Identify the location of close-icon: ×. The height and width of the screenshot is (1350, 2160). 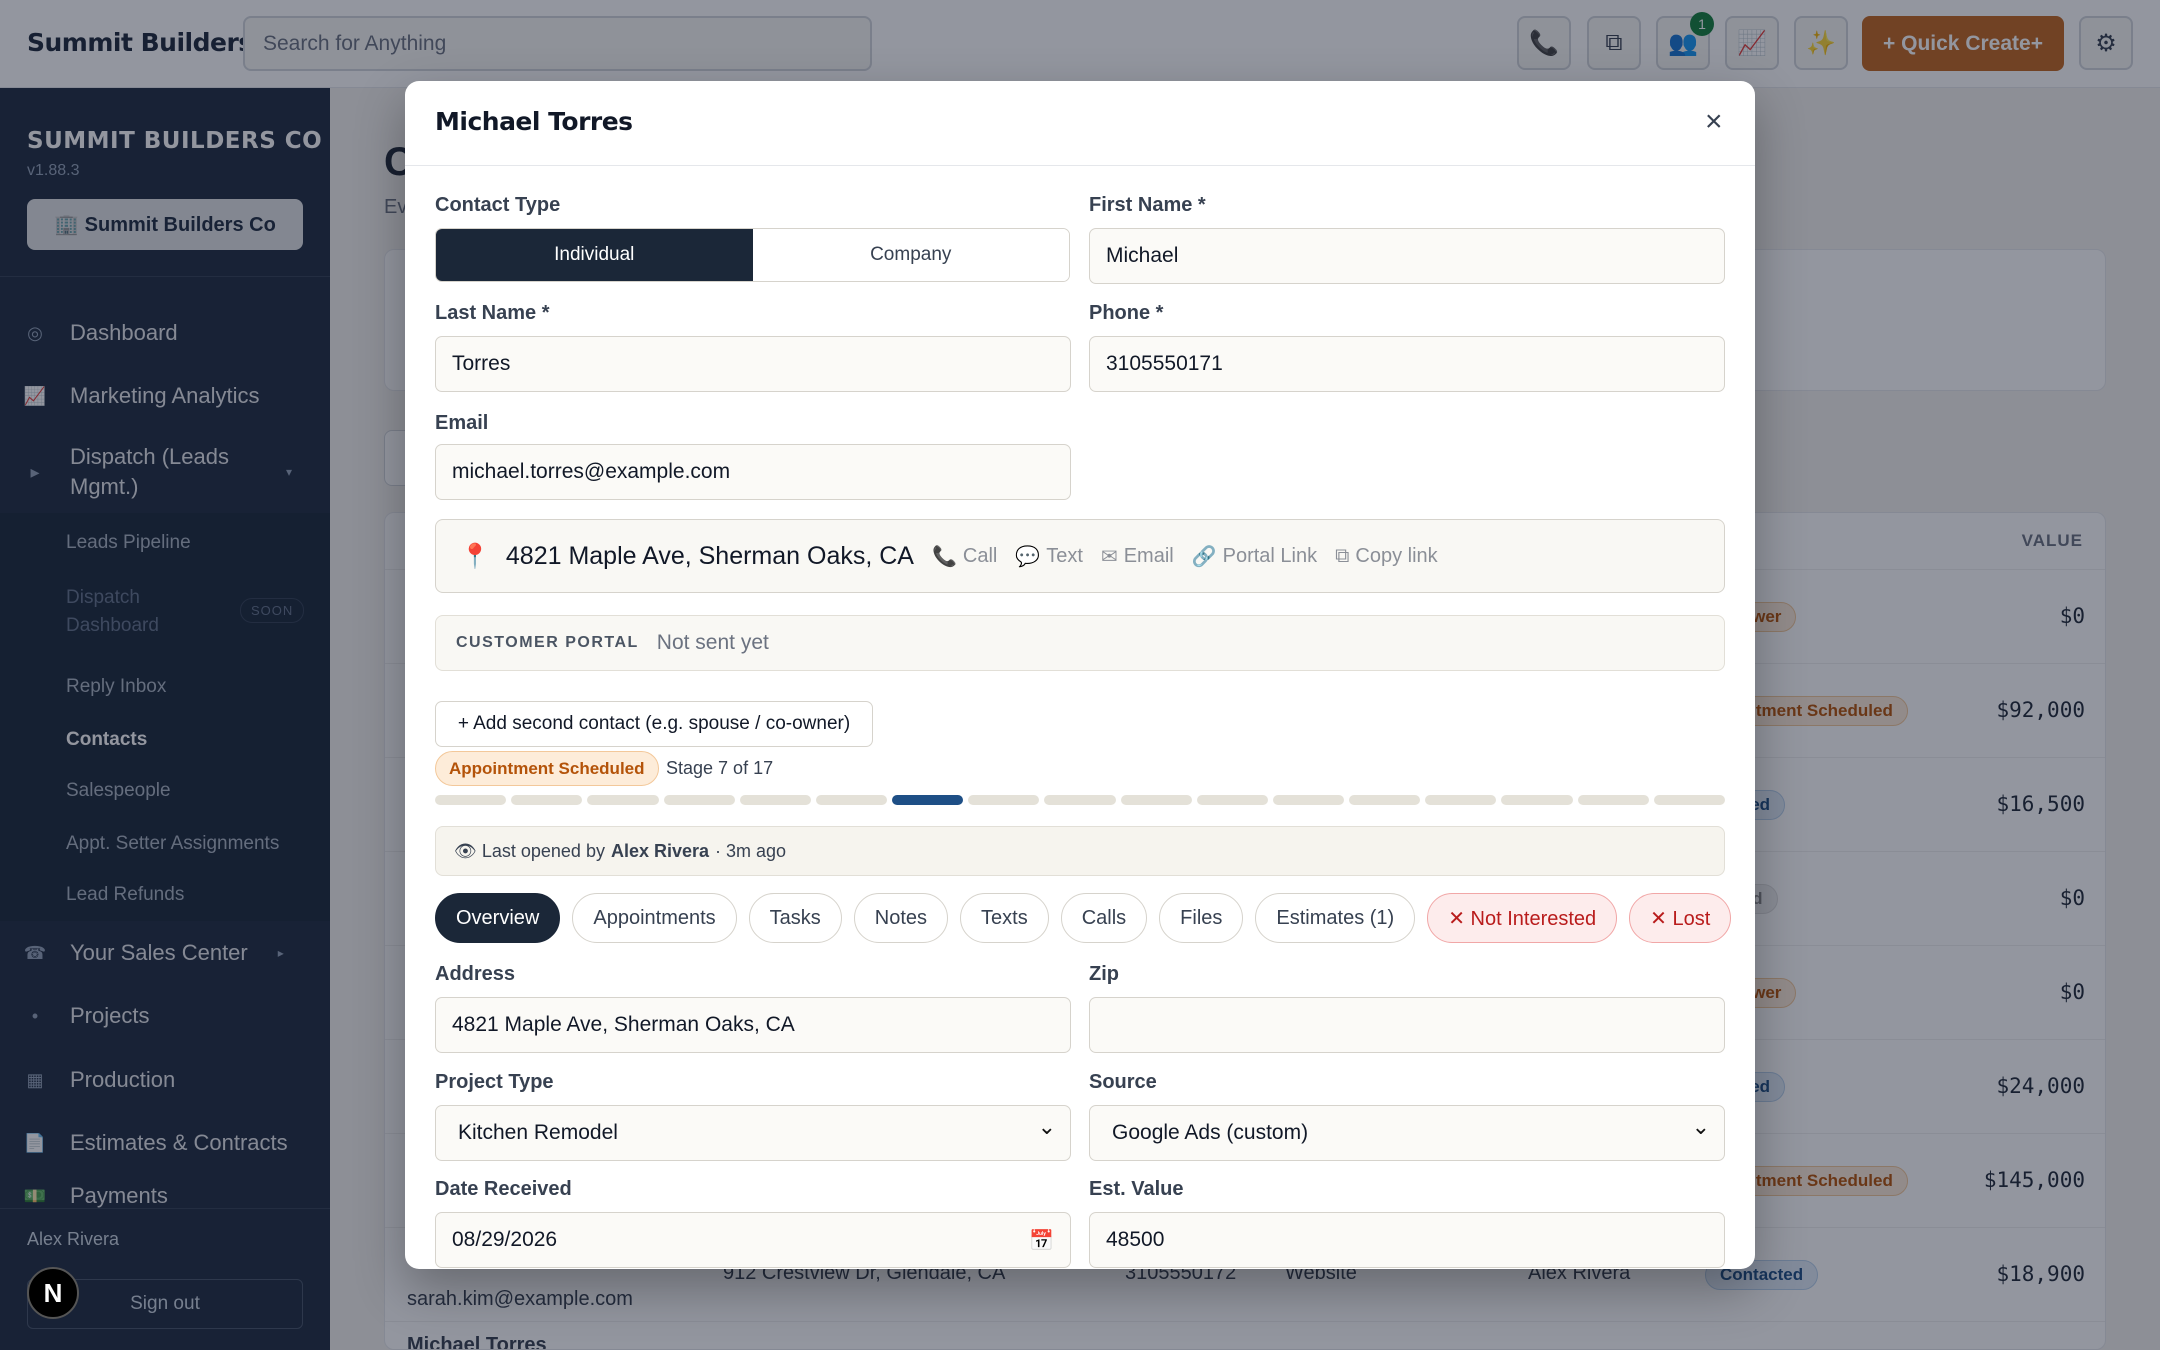
(1714, 122).